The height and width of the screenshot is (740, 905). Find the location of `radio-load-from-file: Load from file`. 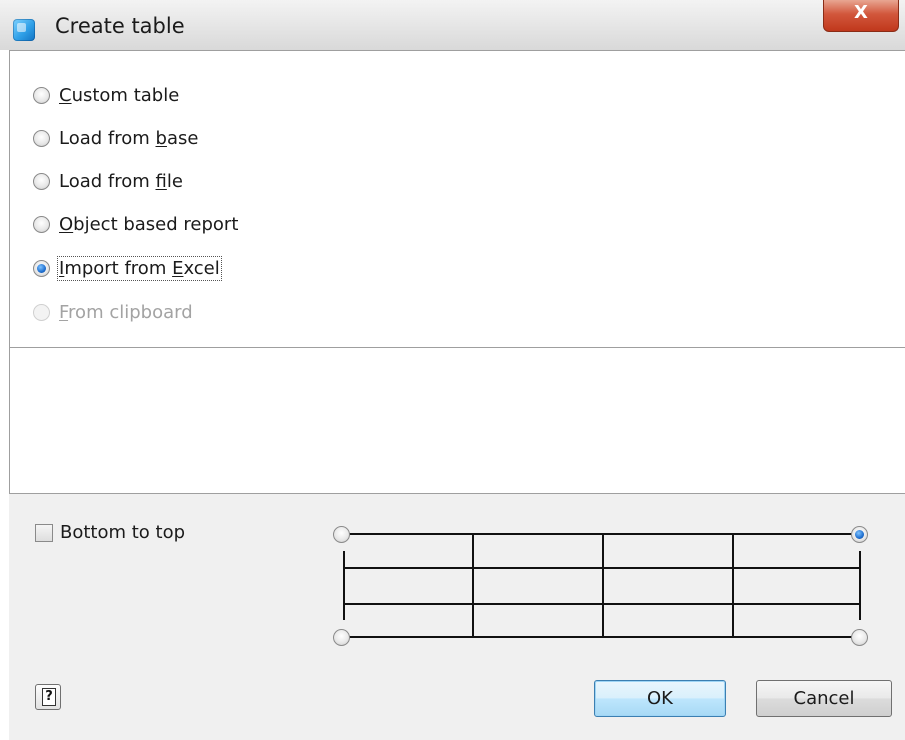

radio-load-from-file: Load from file is located at coordinates (108, 181).